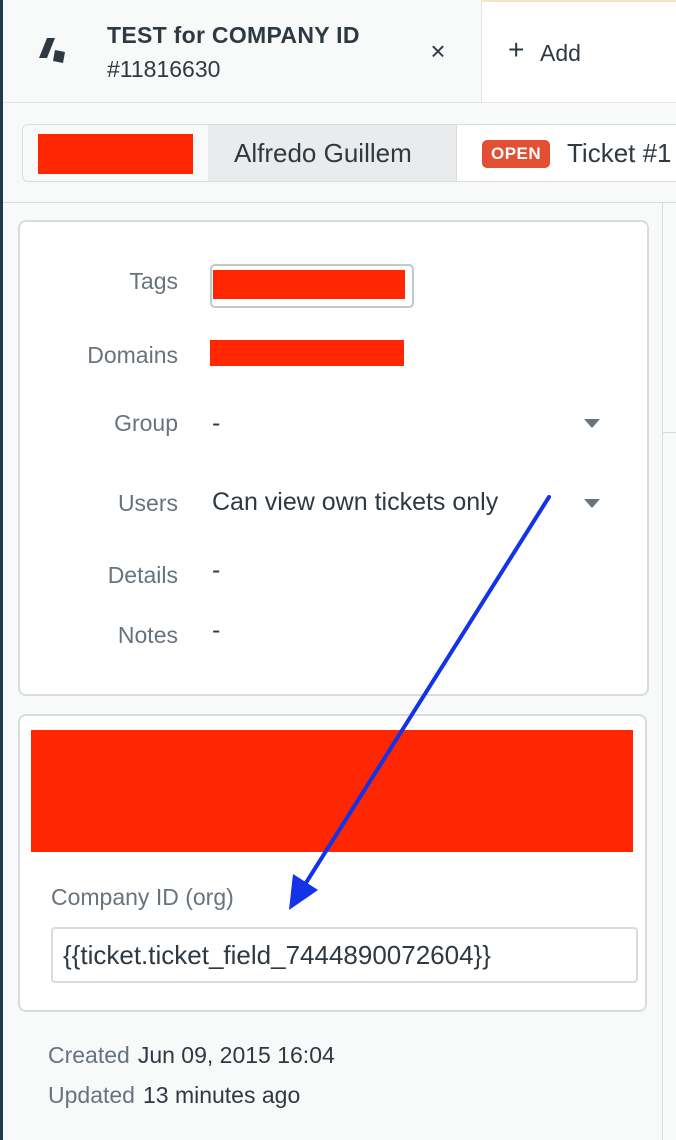  What do you see at coordinates (339, 202) in the screenshot?
I see `header-divider` at bounding box center [339, 202].